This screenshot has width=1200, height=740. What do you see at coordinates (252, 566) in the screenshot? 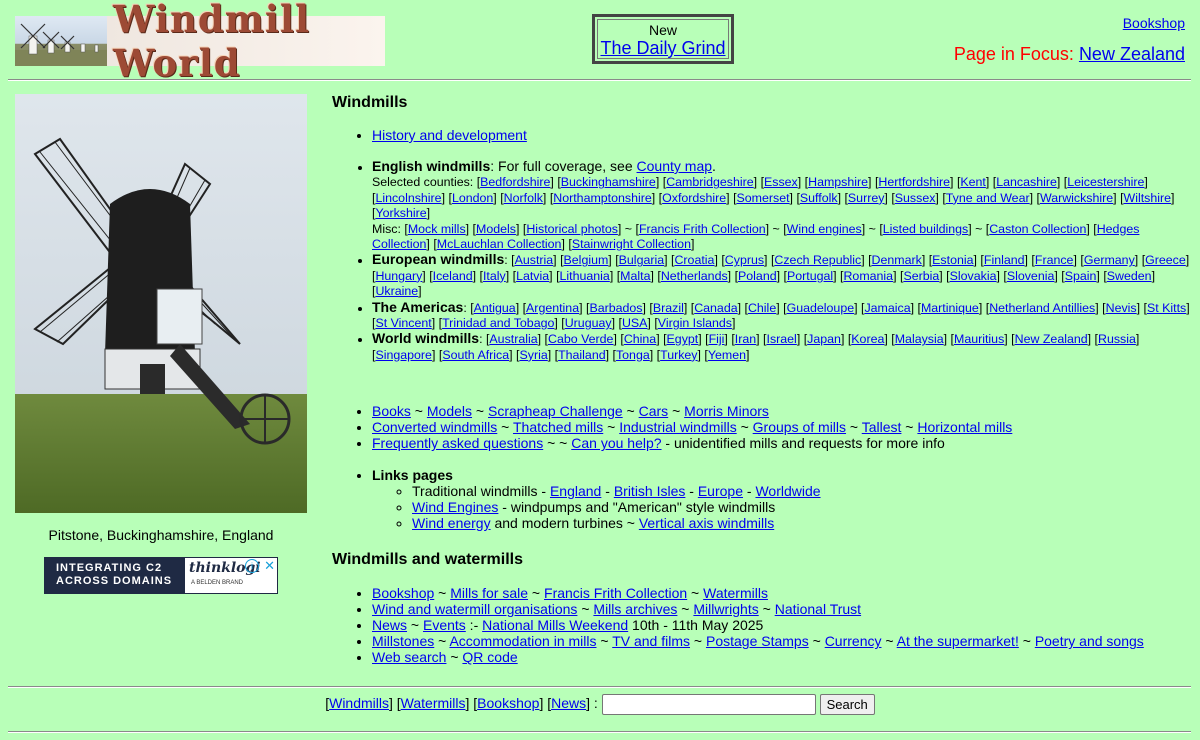
I see `ad-info-icon: i` at bounding box center [252, 566].